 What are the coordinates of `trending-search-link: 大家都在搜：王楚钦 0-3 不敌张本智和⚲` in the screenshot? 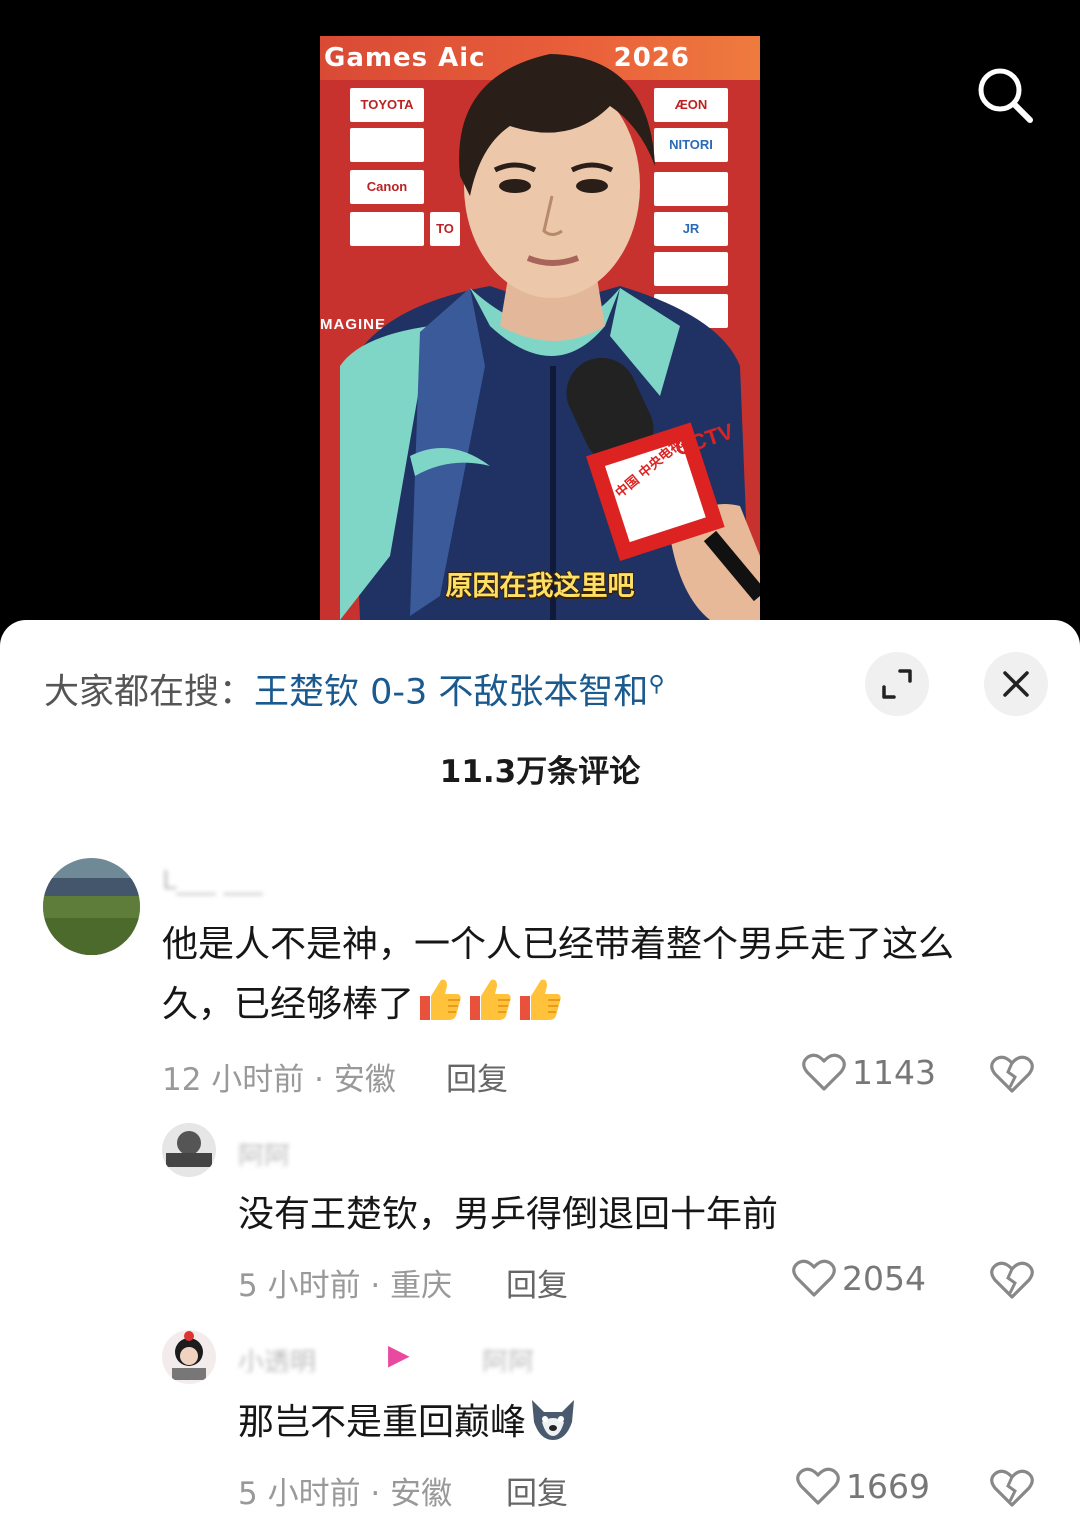 It's located at (444, 686).